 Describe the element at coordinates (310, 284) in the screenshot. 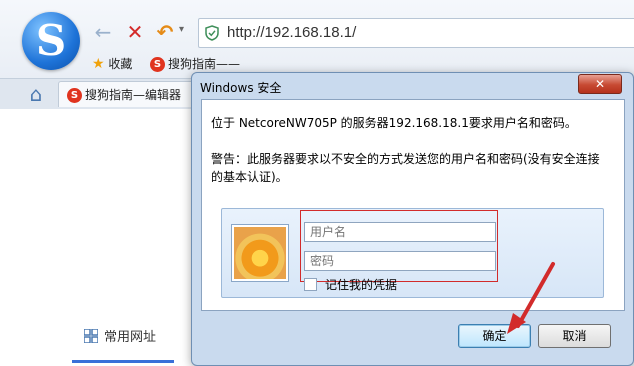

I see `remember-checkbox` at that location.